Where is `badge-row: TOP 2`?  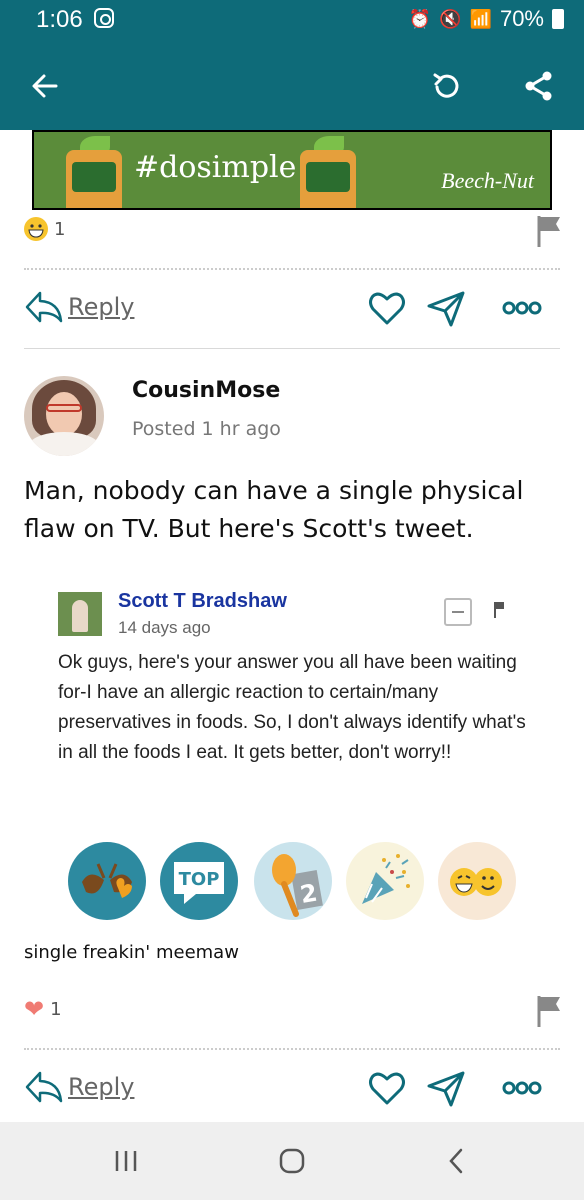 badge-row: TOP 2 is located at coordinates (298, 882).